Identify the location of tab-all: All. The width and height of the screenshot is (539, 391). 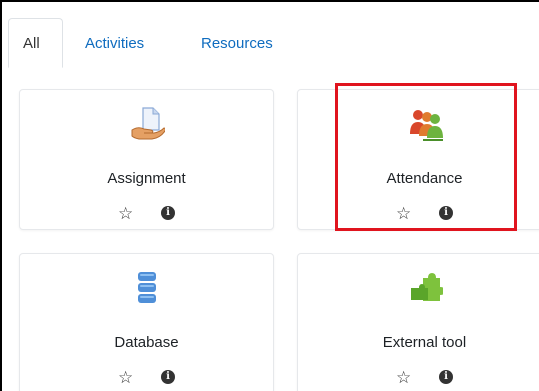
(35, 43).